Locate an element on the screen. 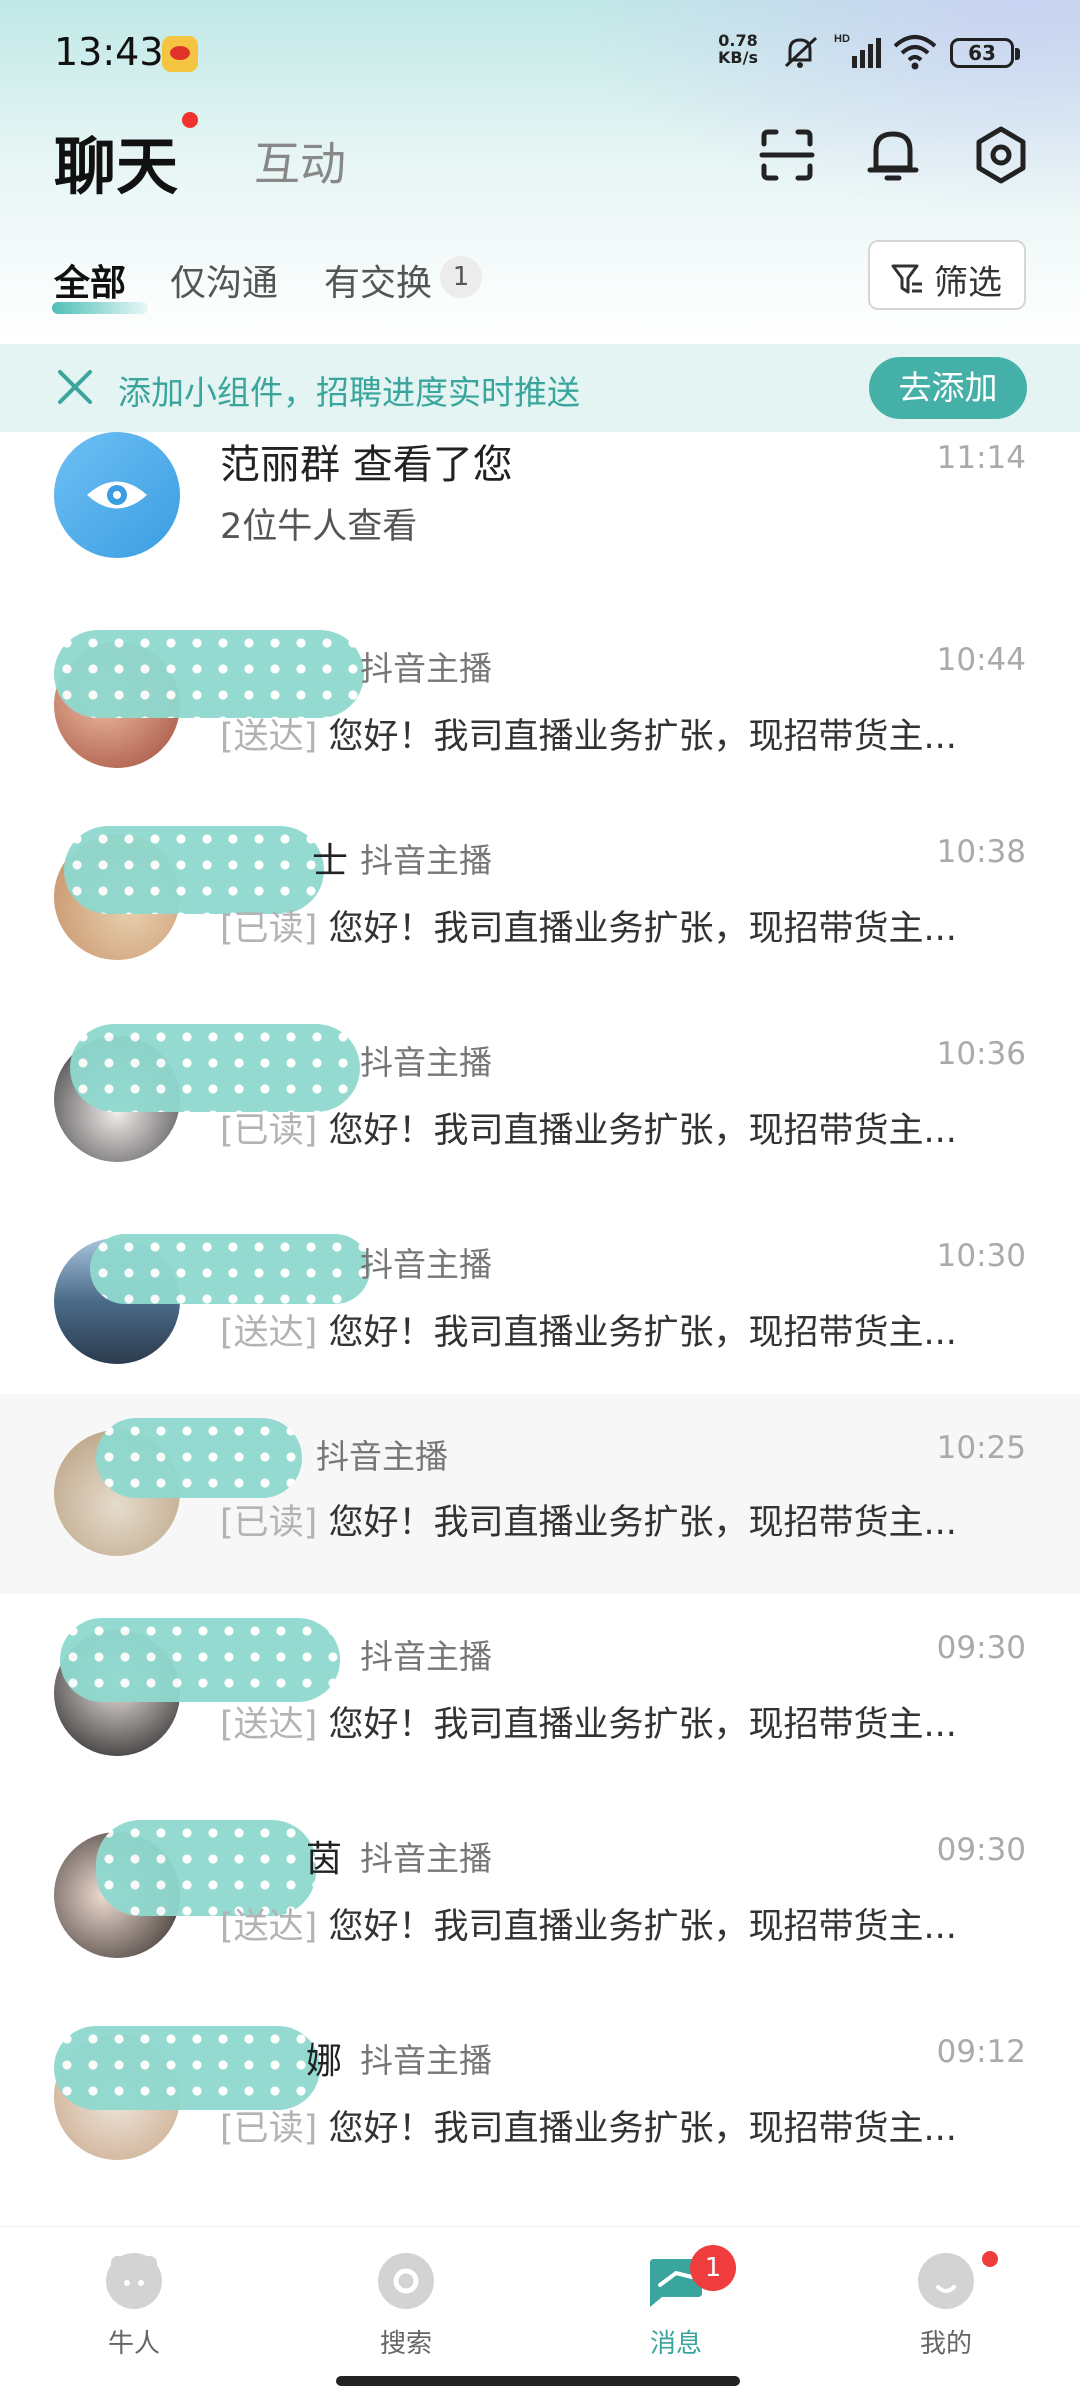 The width and height of the screenshot is (1080, 2401). chat-time: 09:12 is located at coordinates (981, 2052).